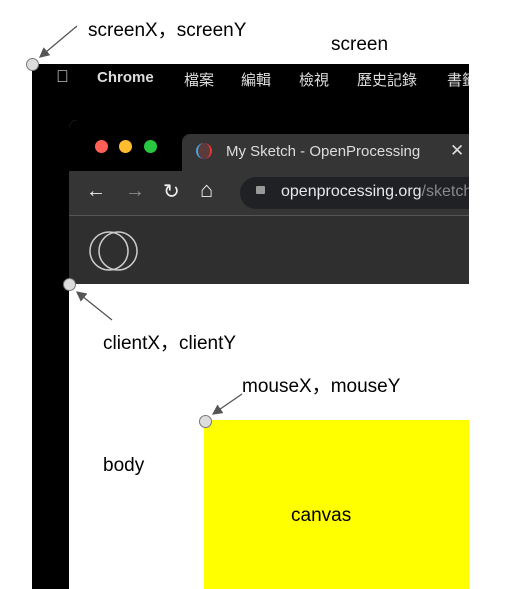 This screenshot has height=589, width=505. Describe the element at coordinates (227, 404) in the screenshot. I see `mouse-arrow` at that location.